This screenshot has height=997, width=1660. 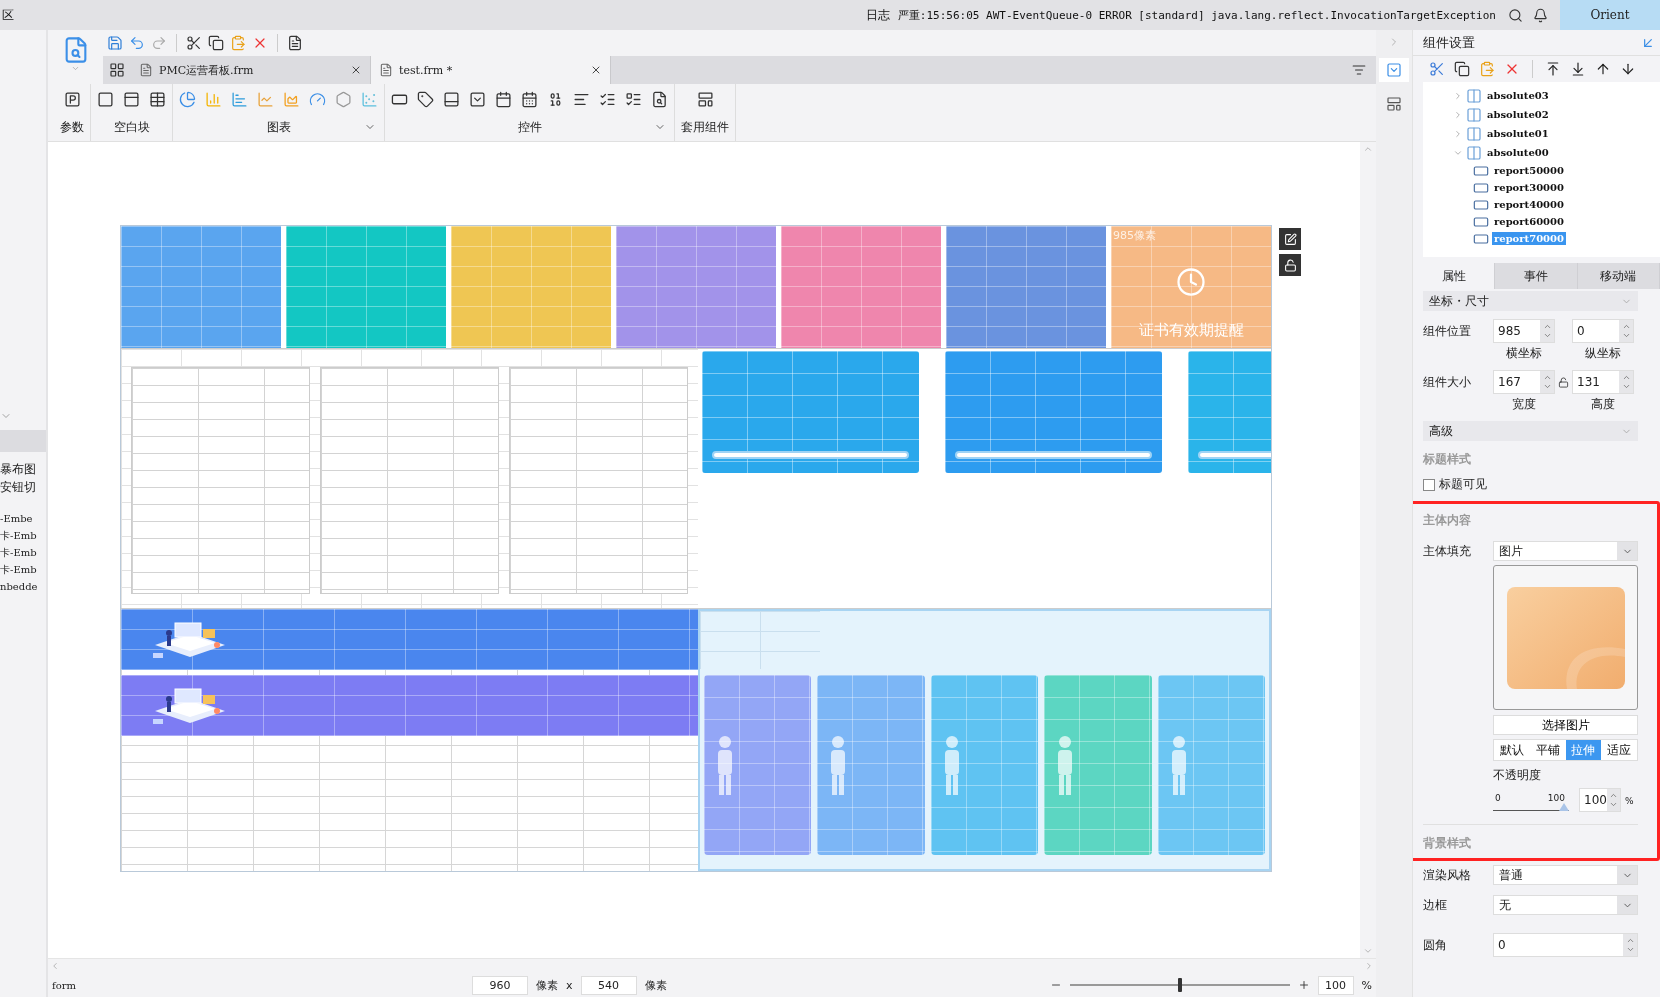 I want to click on border-select: 无, so click(x=1565, y=905).